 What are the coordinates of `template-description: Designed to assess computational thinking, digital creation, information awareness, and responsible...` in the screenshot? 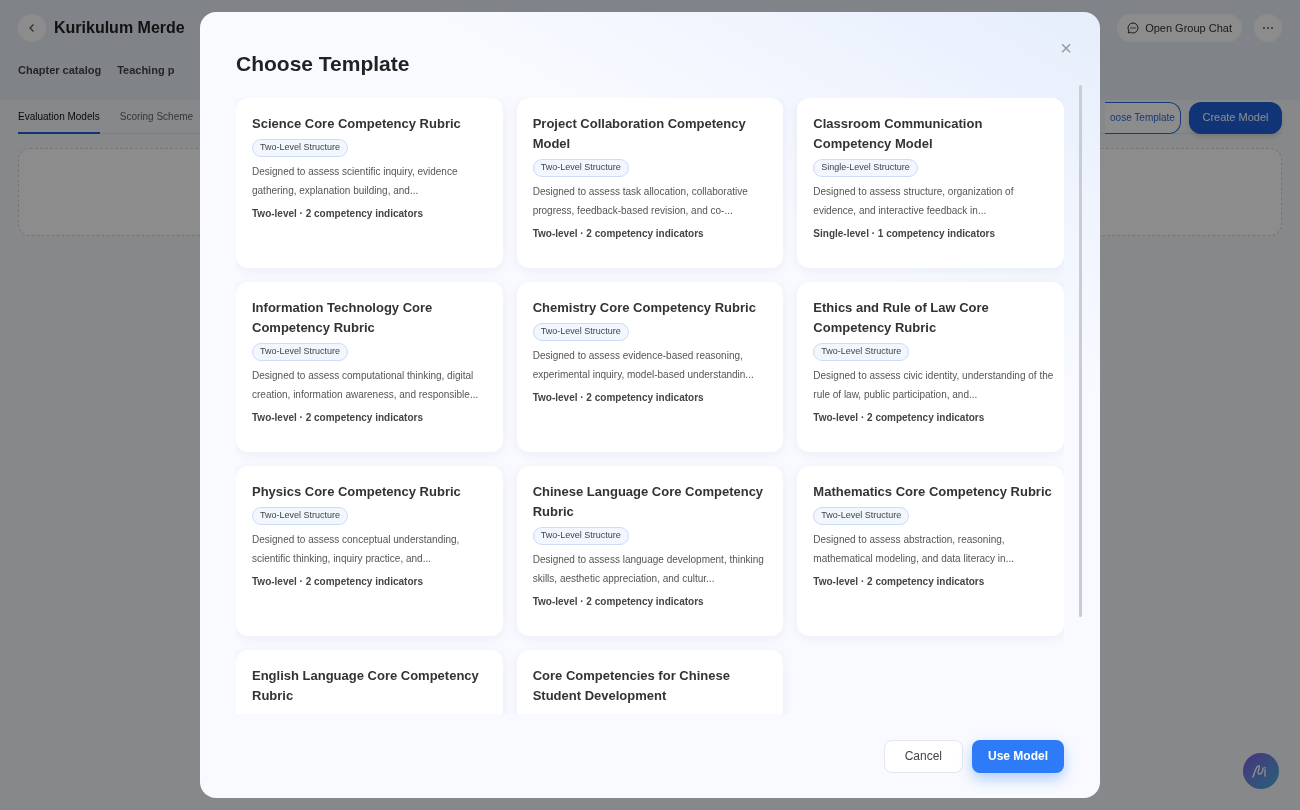 It's located at (366, 385).